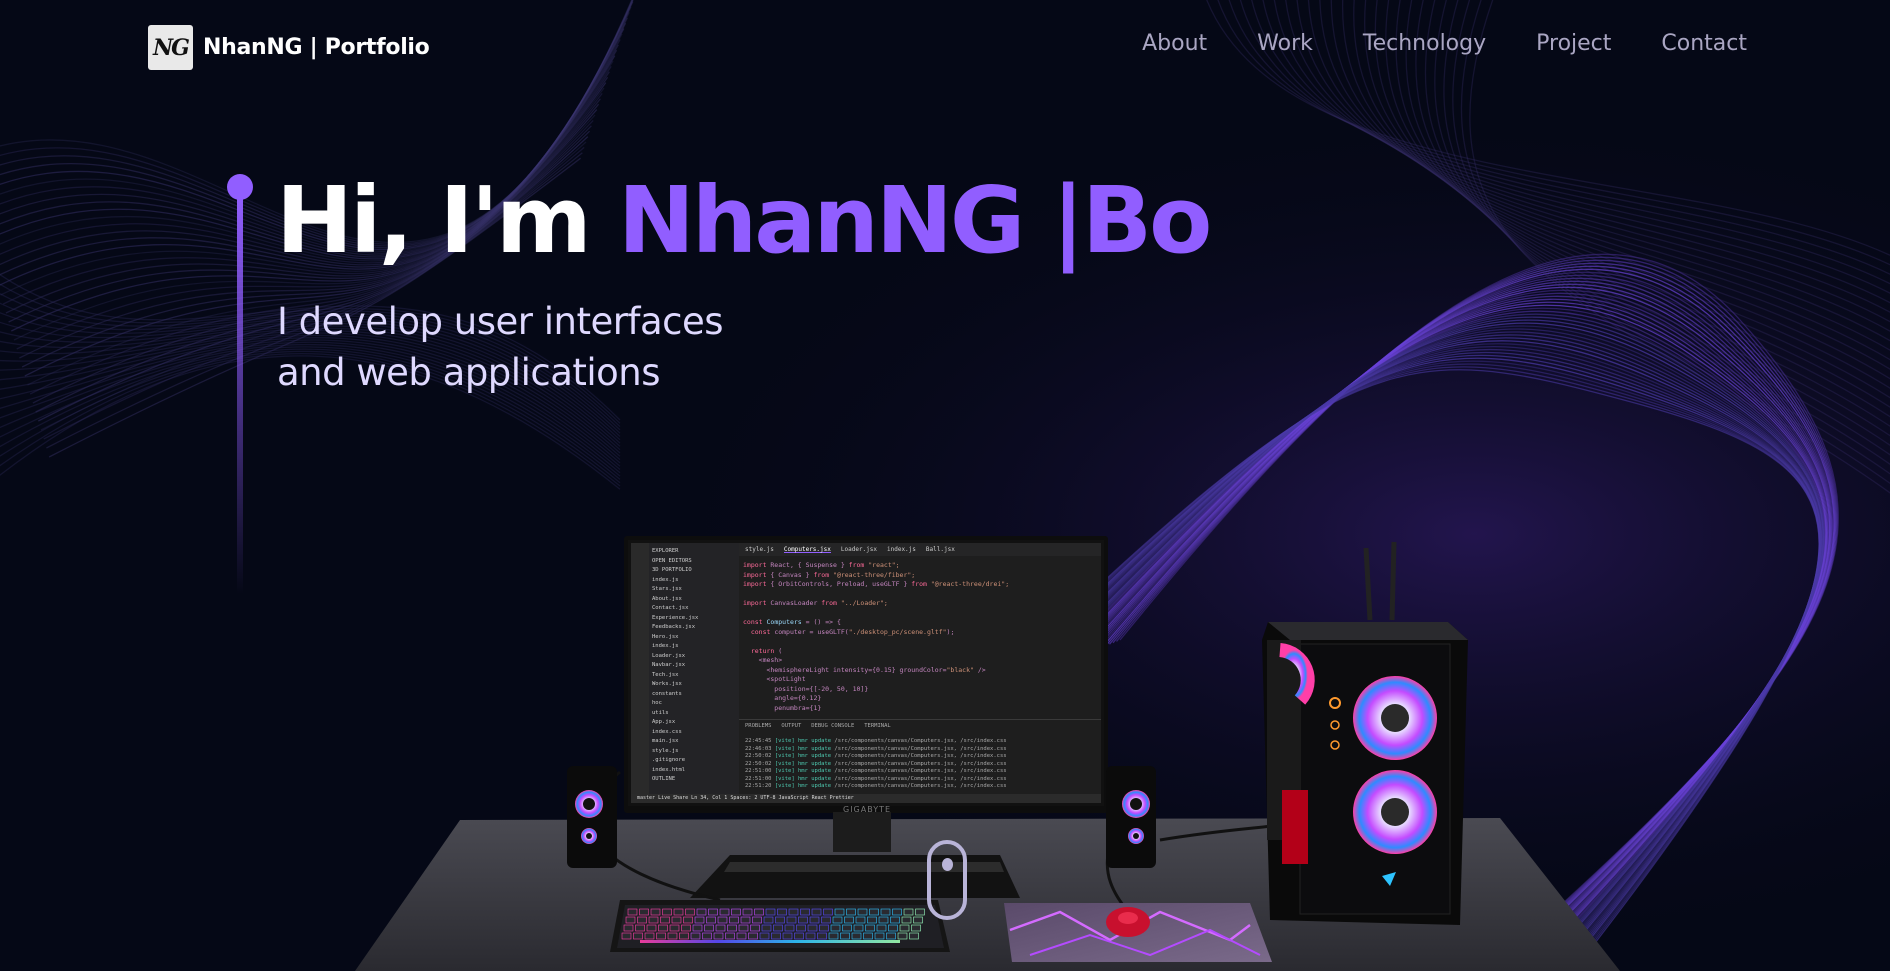  Describe the element at coordinates (592, 817) in the screenshot. I see `left-speaker` at that location.